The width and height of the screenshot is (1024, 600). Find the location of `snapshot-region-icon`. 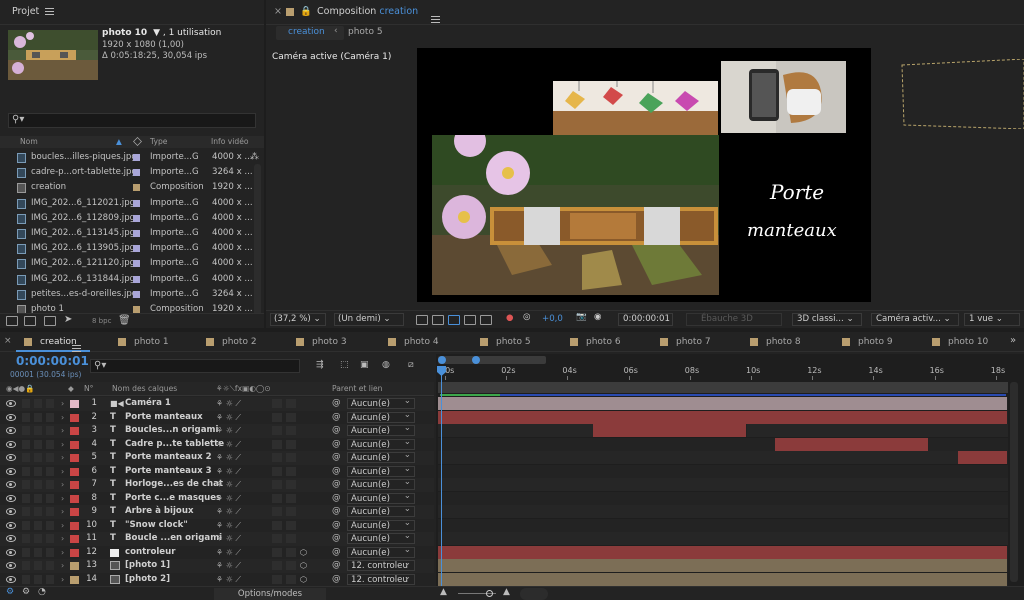

snapshot-region-icon is located at coordinates (422, 320).